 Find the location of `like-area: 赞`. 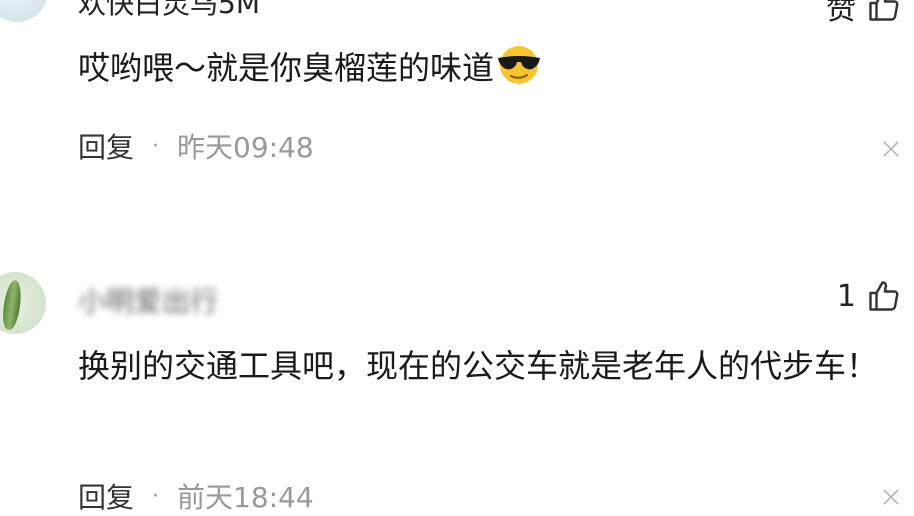

like-area: 赞 is located at coordinates (864, 14).